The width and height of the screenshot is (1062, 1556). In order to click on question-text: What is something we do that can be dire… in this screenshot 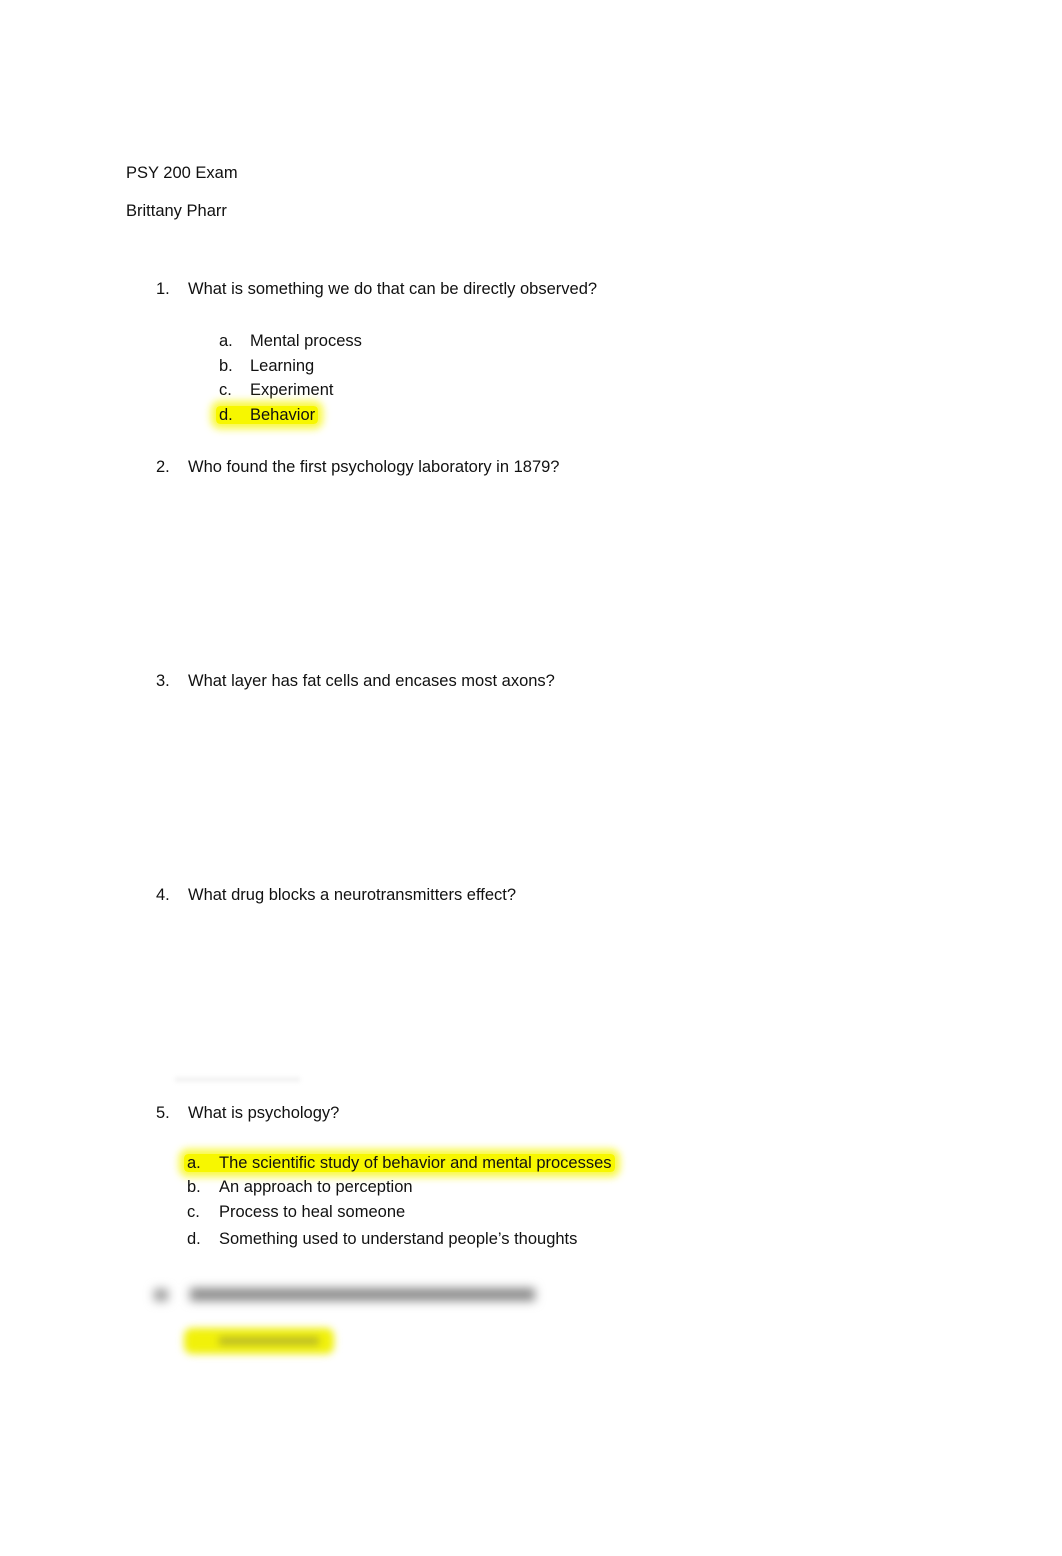, I will do `click(393, 289)`.